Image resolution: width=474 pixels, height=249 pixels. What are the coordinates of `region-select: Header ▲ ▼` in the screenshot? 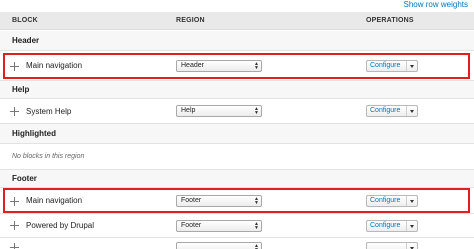 It's located at (219, 66).